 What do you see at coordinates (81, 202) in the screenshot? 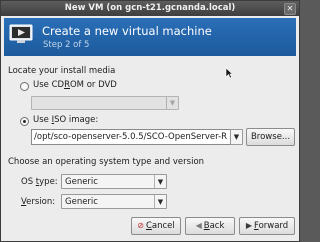
I see `os-version-value: Generic` at bounding box center [81, 202].